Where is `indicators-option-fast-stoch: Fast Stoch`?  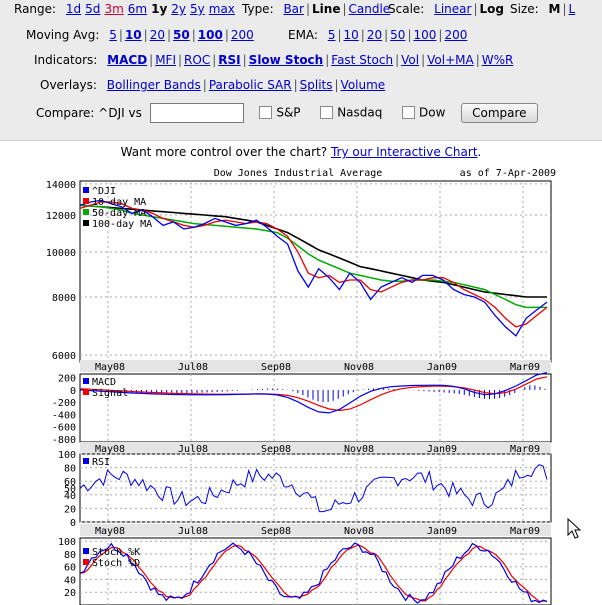
indicators-option-fast-stoch: Fast Stoch is located at coordinates (362, 60).